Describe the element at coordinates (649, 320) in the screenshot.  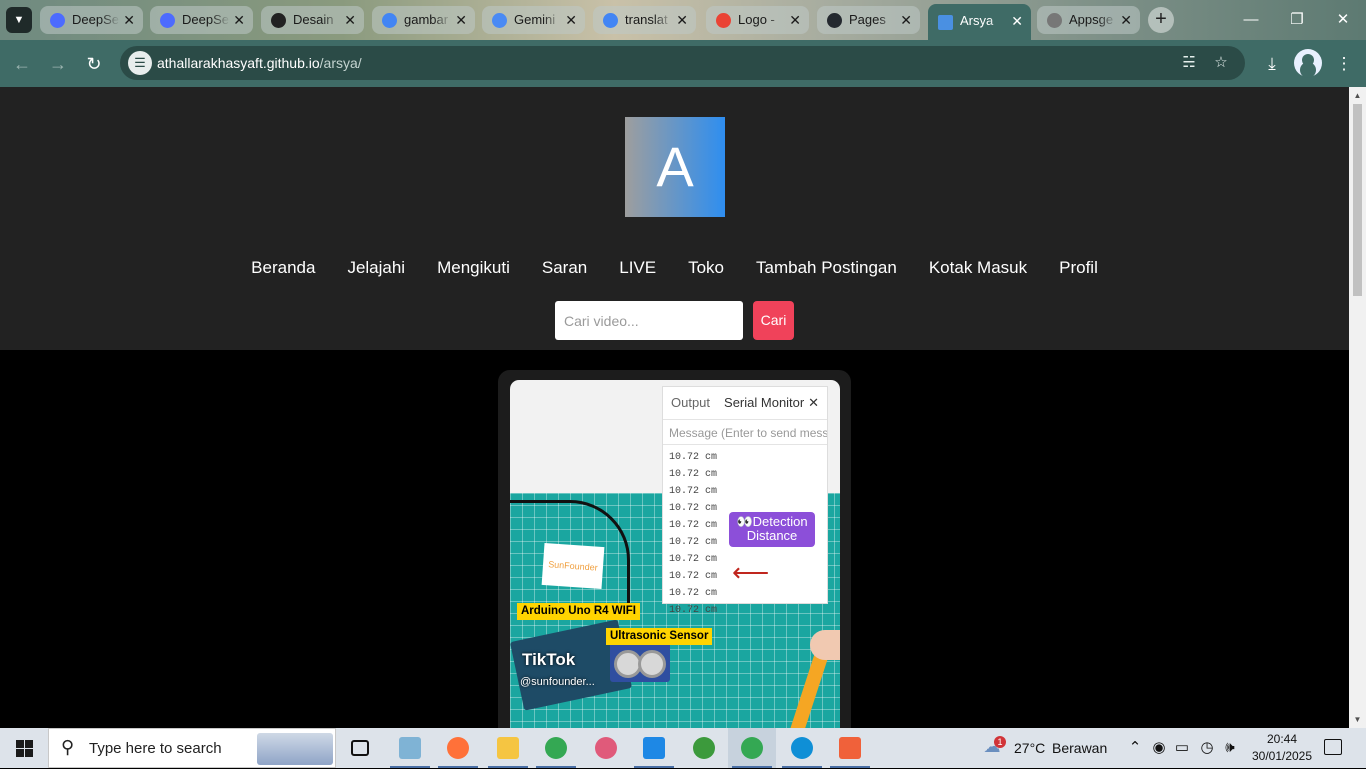
I see `video-search-input` at that location.